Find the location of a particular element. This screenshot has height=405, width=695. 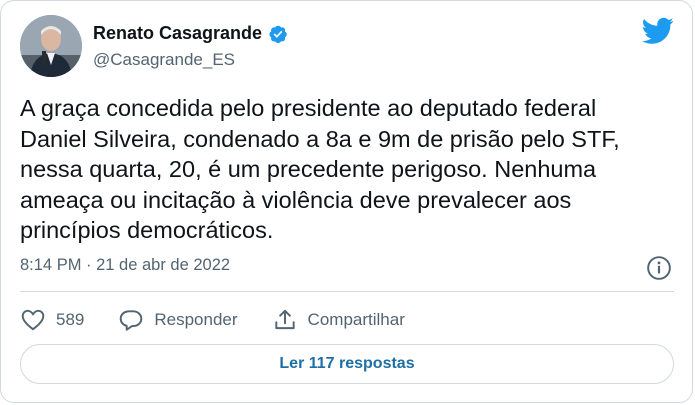

reply-label: Responder is located at coordinates (196, 319).